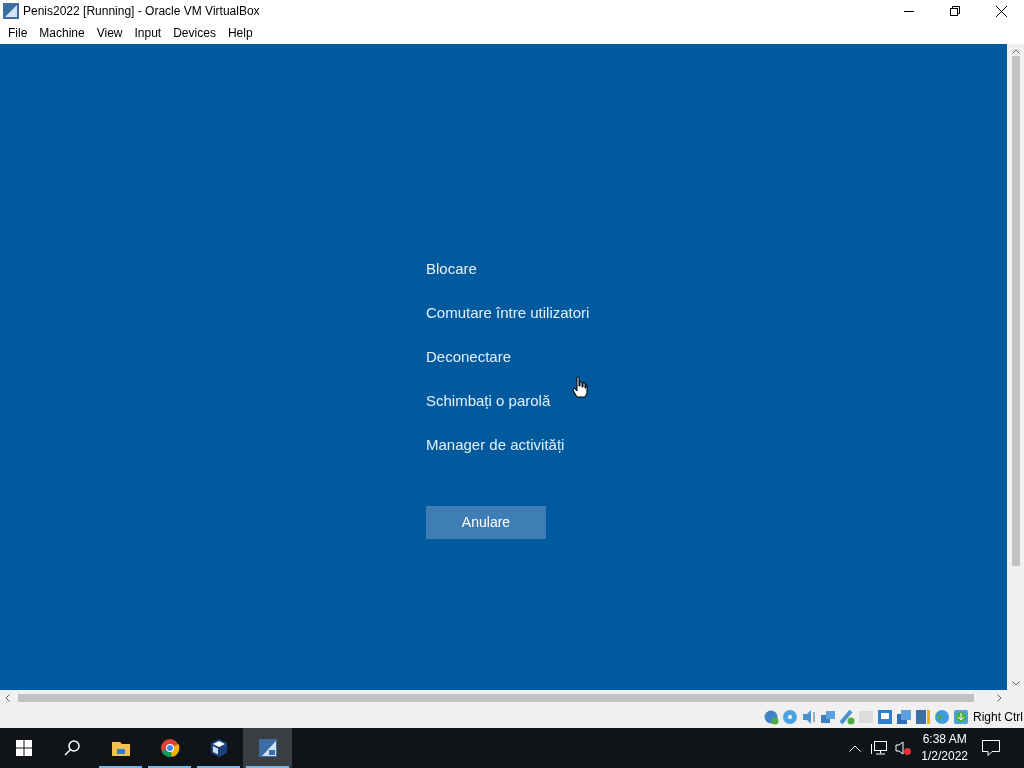 The width and height of the screenshot is (1024, 768). I want to click on cancel-button: Anulare, so click(486, 522).